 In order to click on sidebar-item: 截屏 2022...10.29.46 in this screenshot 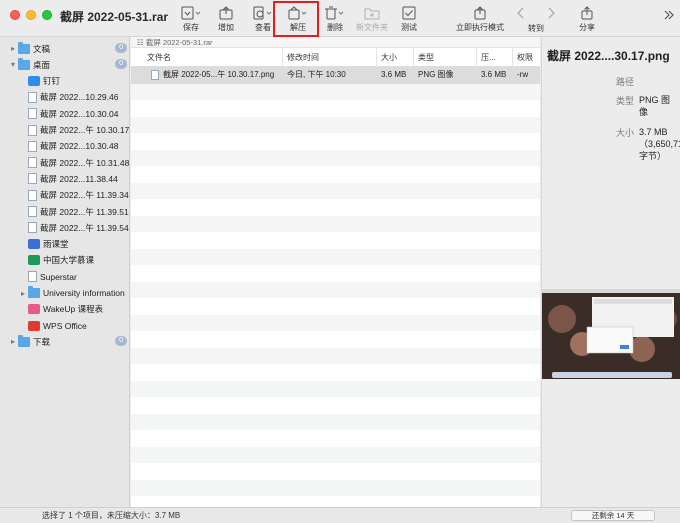, I will do `click(65, 97)`.